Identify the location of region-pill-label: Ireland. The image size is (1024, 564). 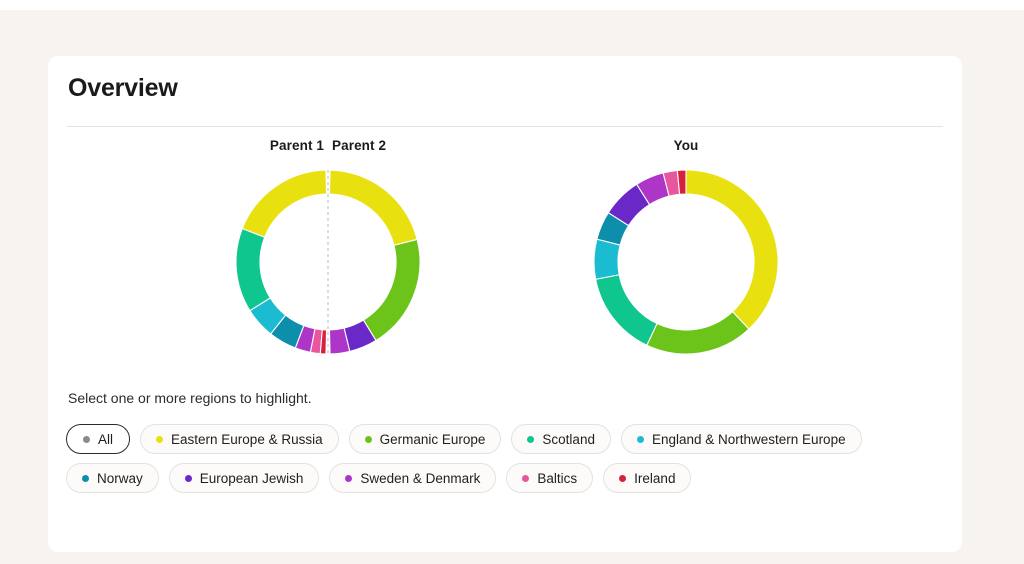
(655, 478).